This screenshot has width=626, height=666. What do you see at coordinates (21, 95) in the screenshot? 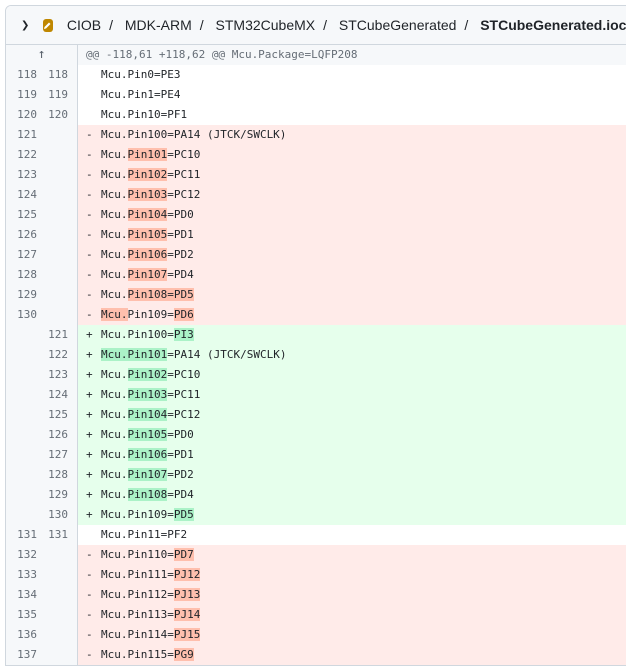
I see `old-line-number: 119` at bounding box center [21, 95].